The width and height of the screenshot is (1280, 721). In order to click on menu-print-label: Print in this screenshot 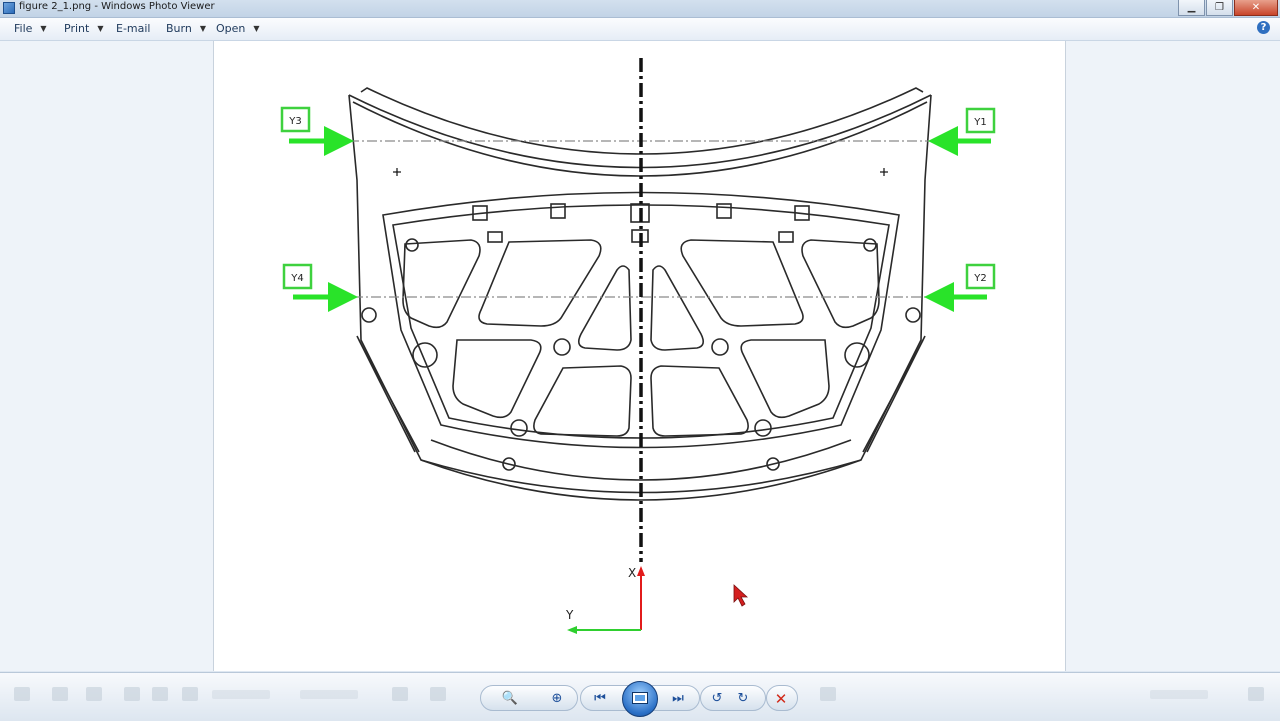, I will do `click(77, 28)`.